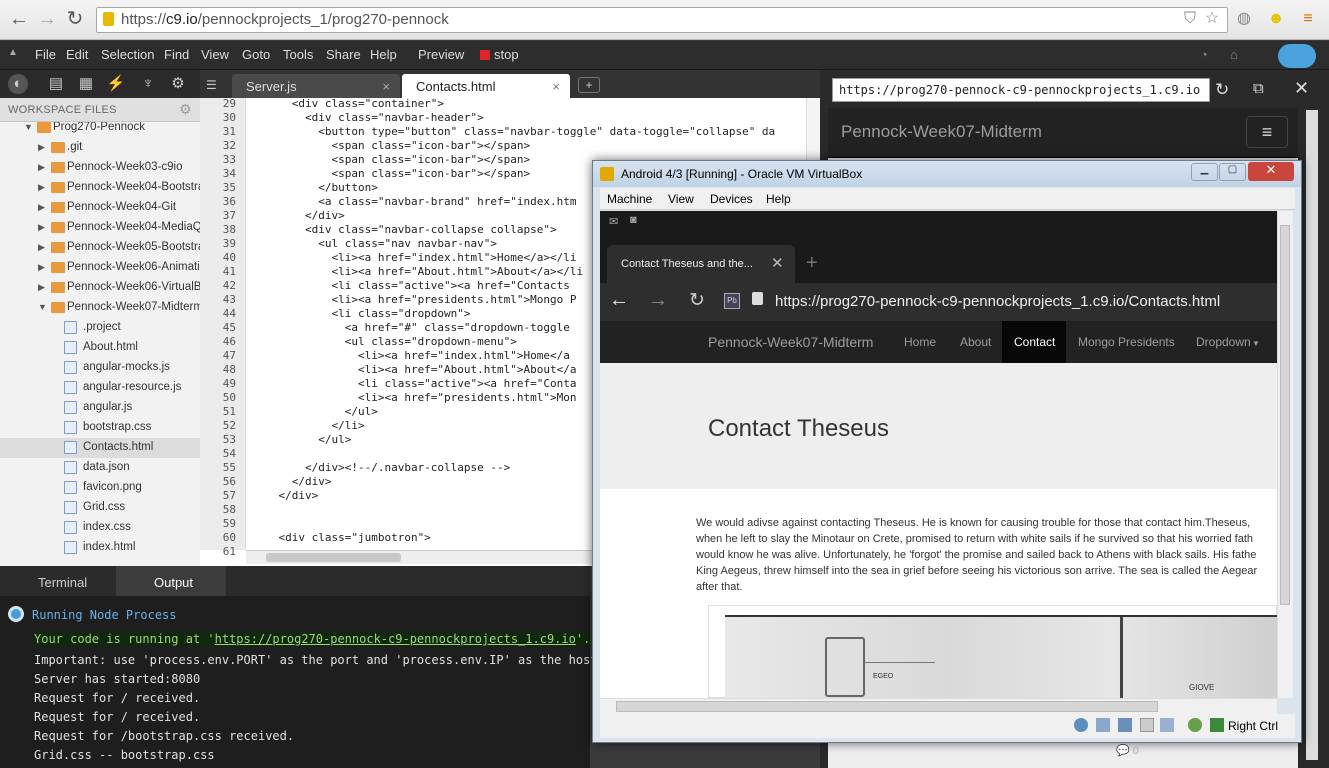 The image size is (1329, 768). I want to click on network-icon, so click(1125, 725).